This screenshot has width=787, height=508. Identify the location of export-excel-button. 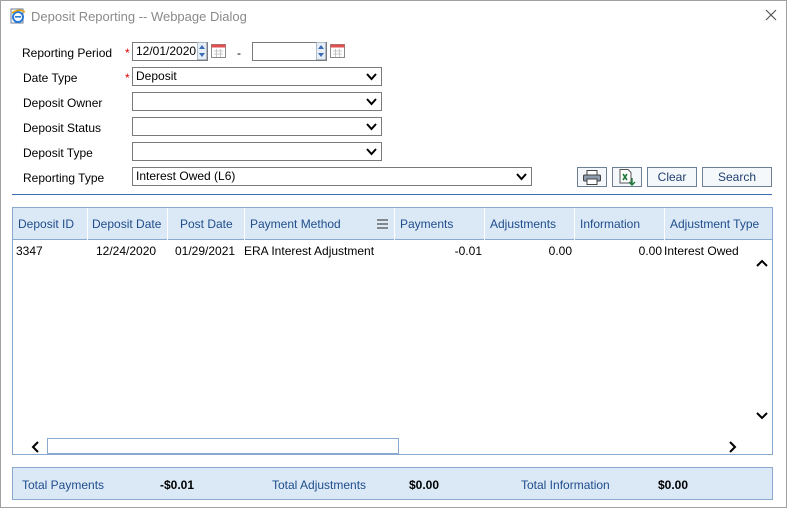
(627, 177).